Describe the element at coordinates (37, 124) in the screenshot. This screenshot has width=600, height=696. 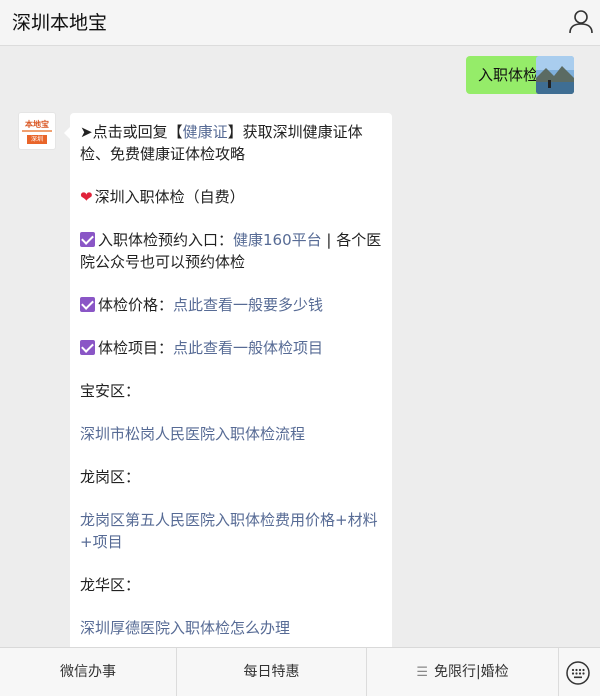
I see `avatar-logo-text: 本地宝` at that location.